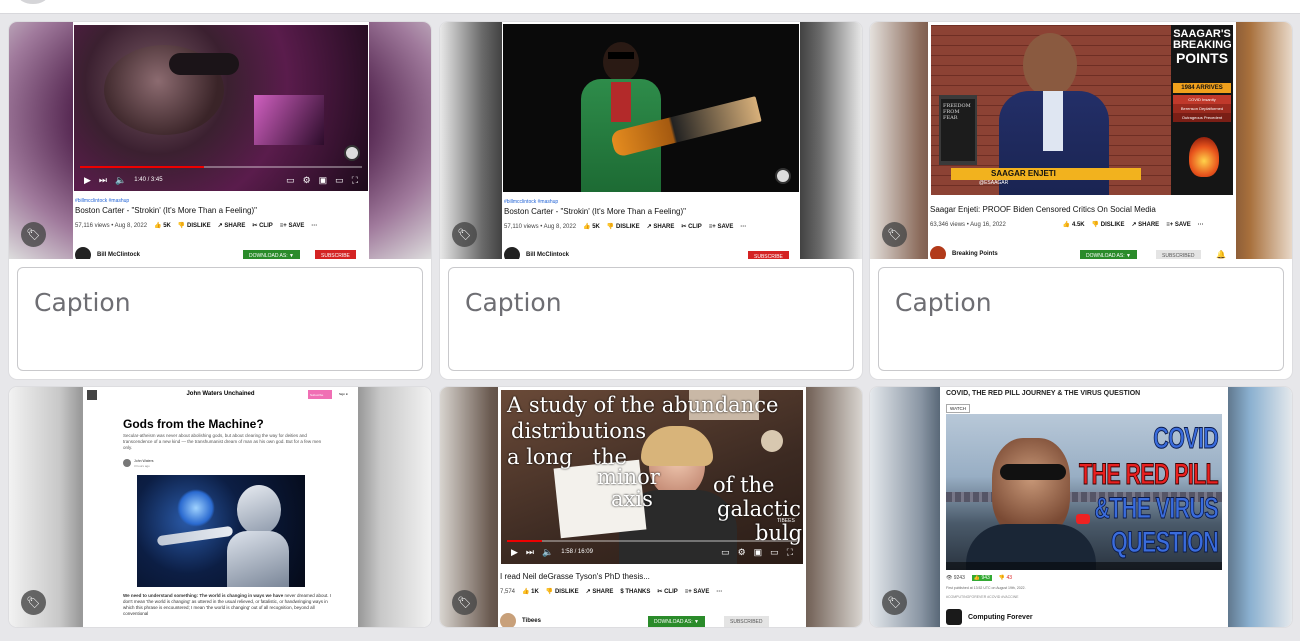  I want to click on like-button: 👍 943, so click(981, 578).